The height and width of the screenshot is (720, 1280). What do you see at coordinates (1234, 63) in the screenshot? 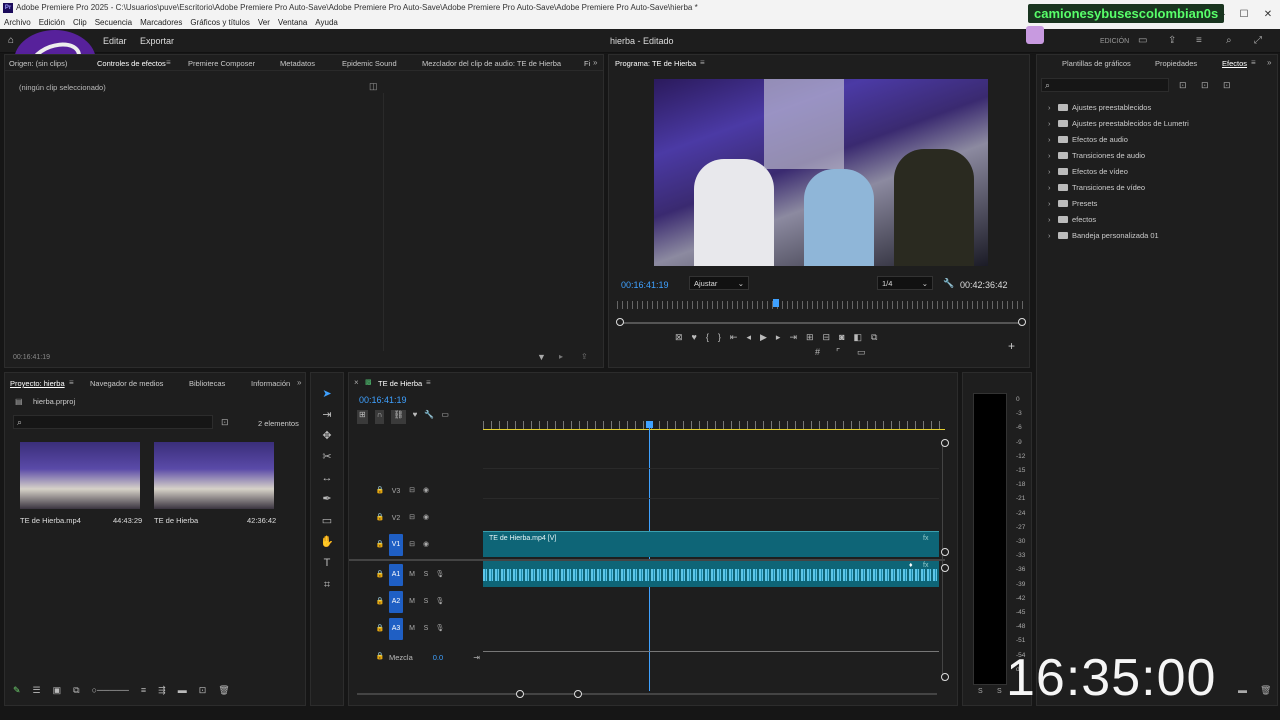
I see `tab-efectos: Efectos` at bounding box center [1234, 63].